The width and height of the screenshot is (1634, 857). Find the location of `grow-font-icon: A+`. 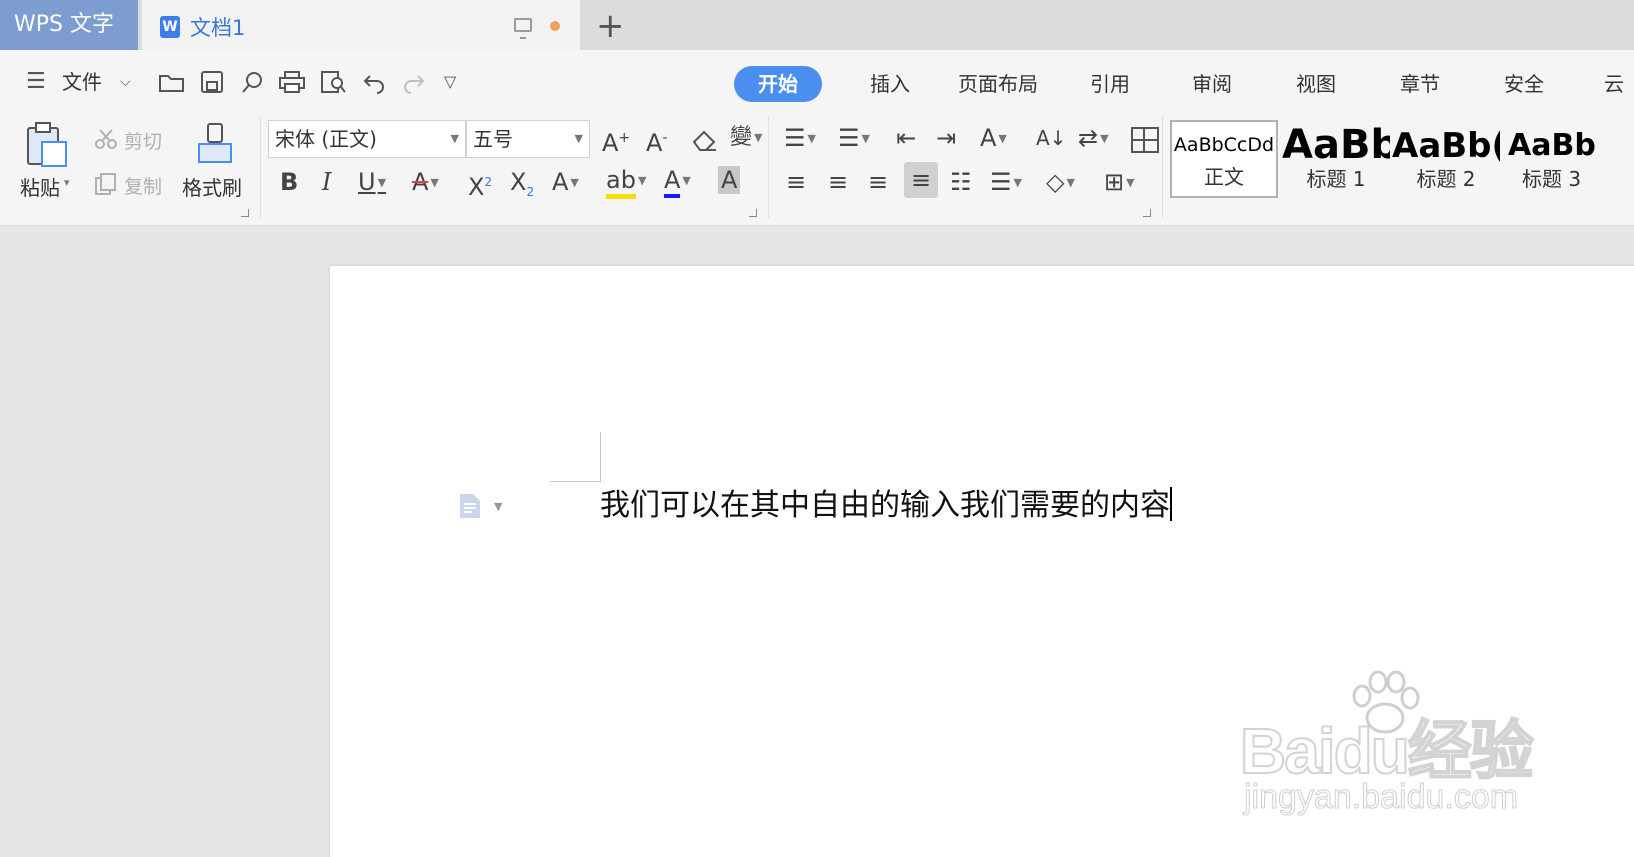

grow-font-icon: A+ is located at coordinates (616, 140).